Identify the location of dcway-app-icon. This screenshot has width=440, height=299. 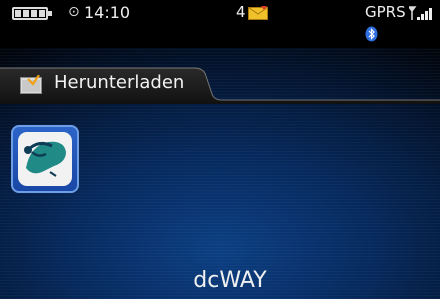
(45, 159).